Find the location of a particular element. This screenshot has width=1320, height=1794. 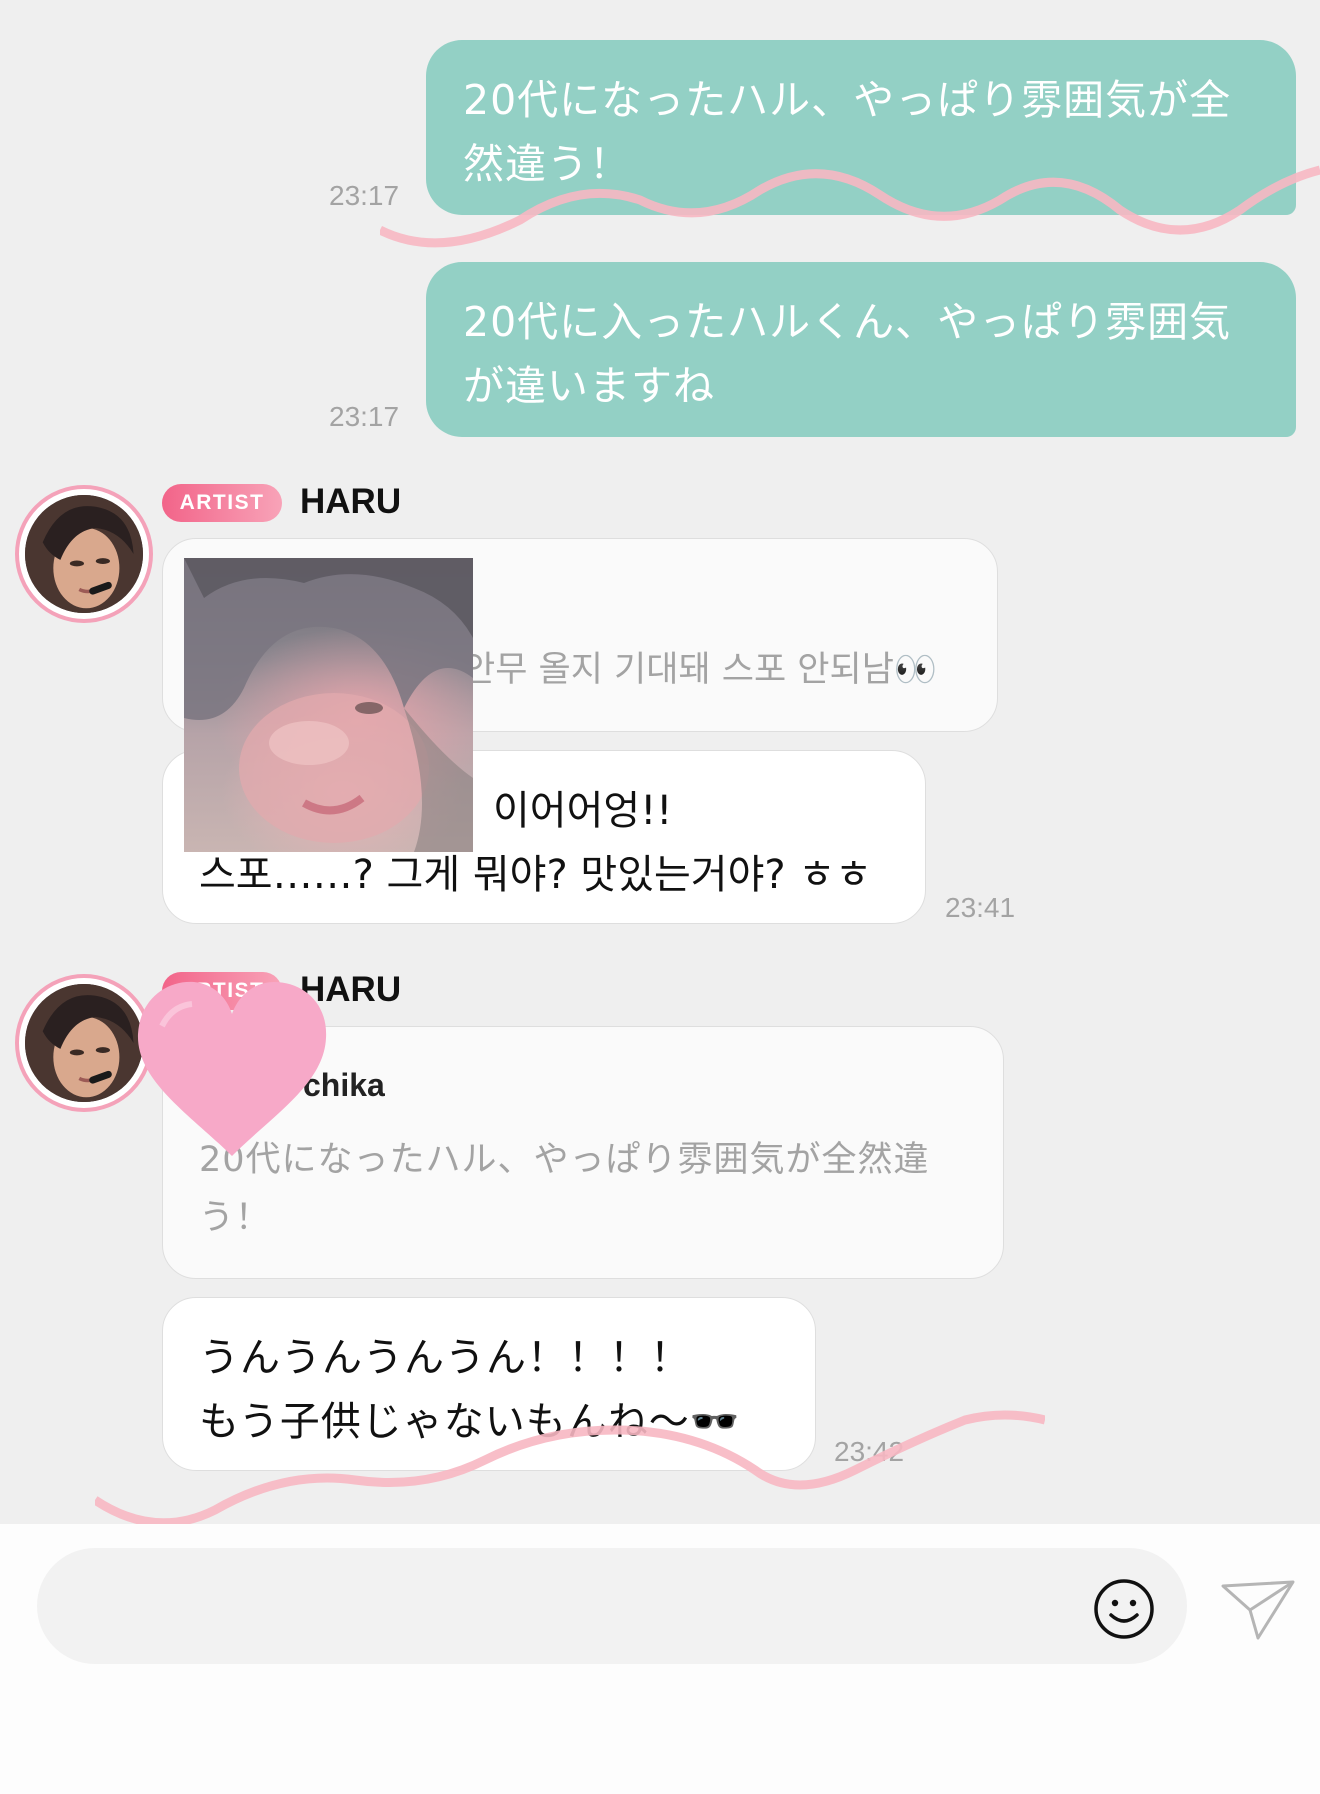

sent-message-line: が違いますね is located at coordinates (589, 386).